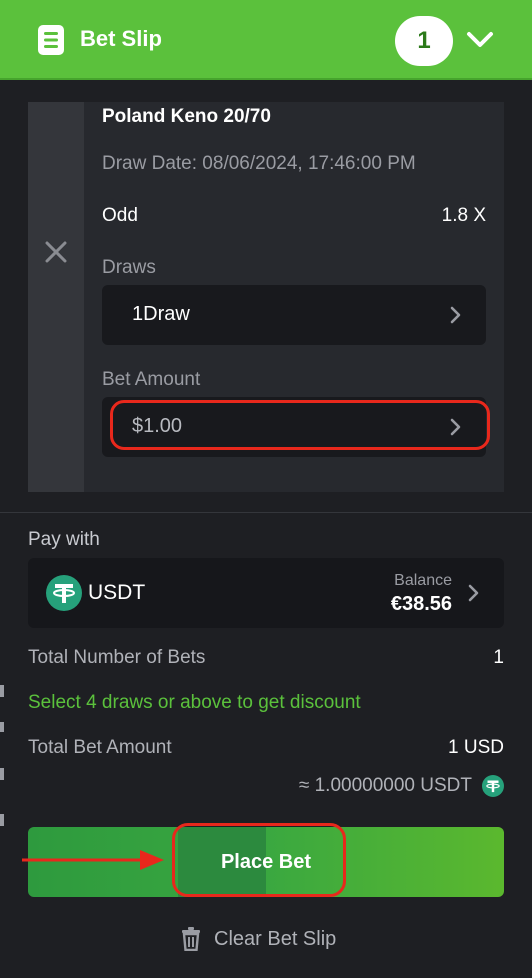  I want to click on divider, so click(266, 512).